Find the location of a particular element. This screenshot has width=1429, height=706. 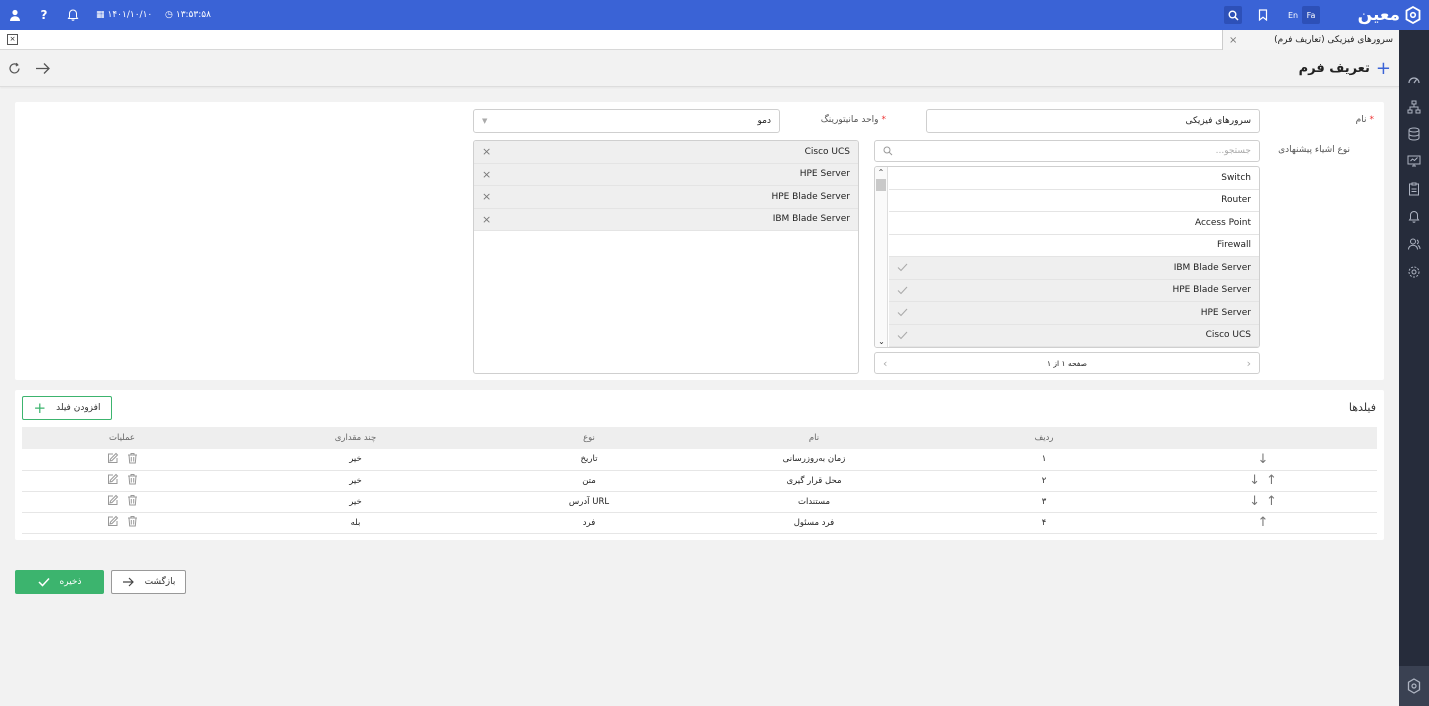

page-title: + تعریف فرم is located at coordinates (1345, 68).